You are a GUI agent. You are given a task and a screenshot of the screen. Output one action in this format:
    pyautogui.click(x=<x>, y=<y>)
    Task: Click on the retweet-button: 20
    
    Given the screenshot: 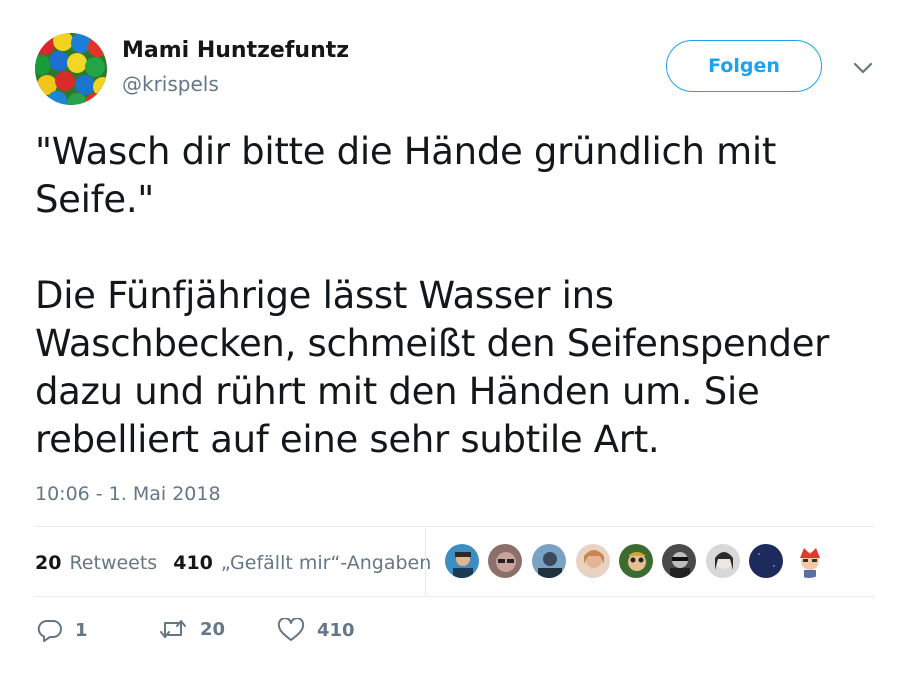 What is the action you would take?
    pyautogui.click(x=191, y=629)
    